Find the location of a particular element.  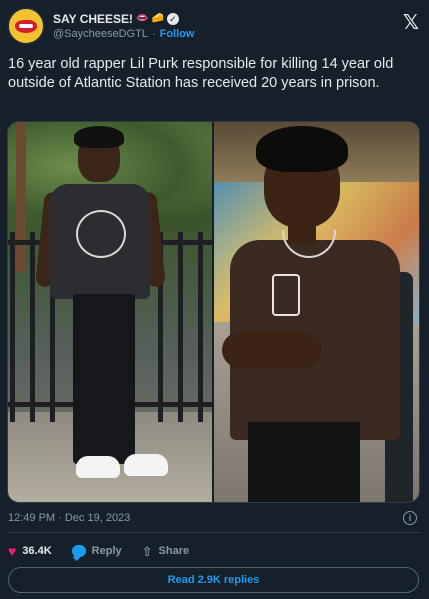

teeth-logo is located at coordinates (26, 26).